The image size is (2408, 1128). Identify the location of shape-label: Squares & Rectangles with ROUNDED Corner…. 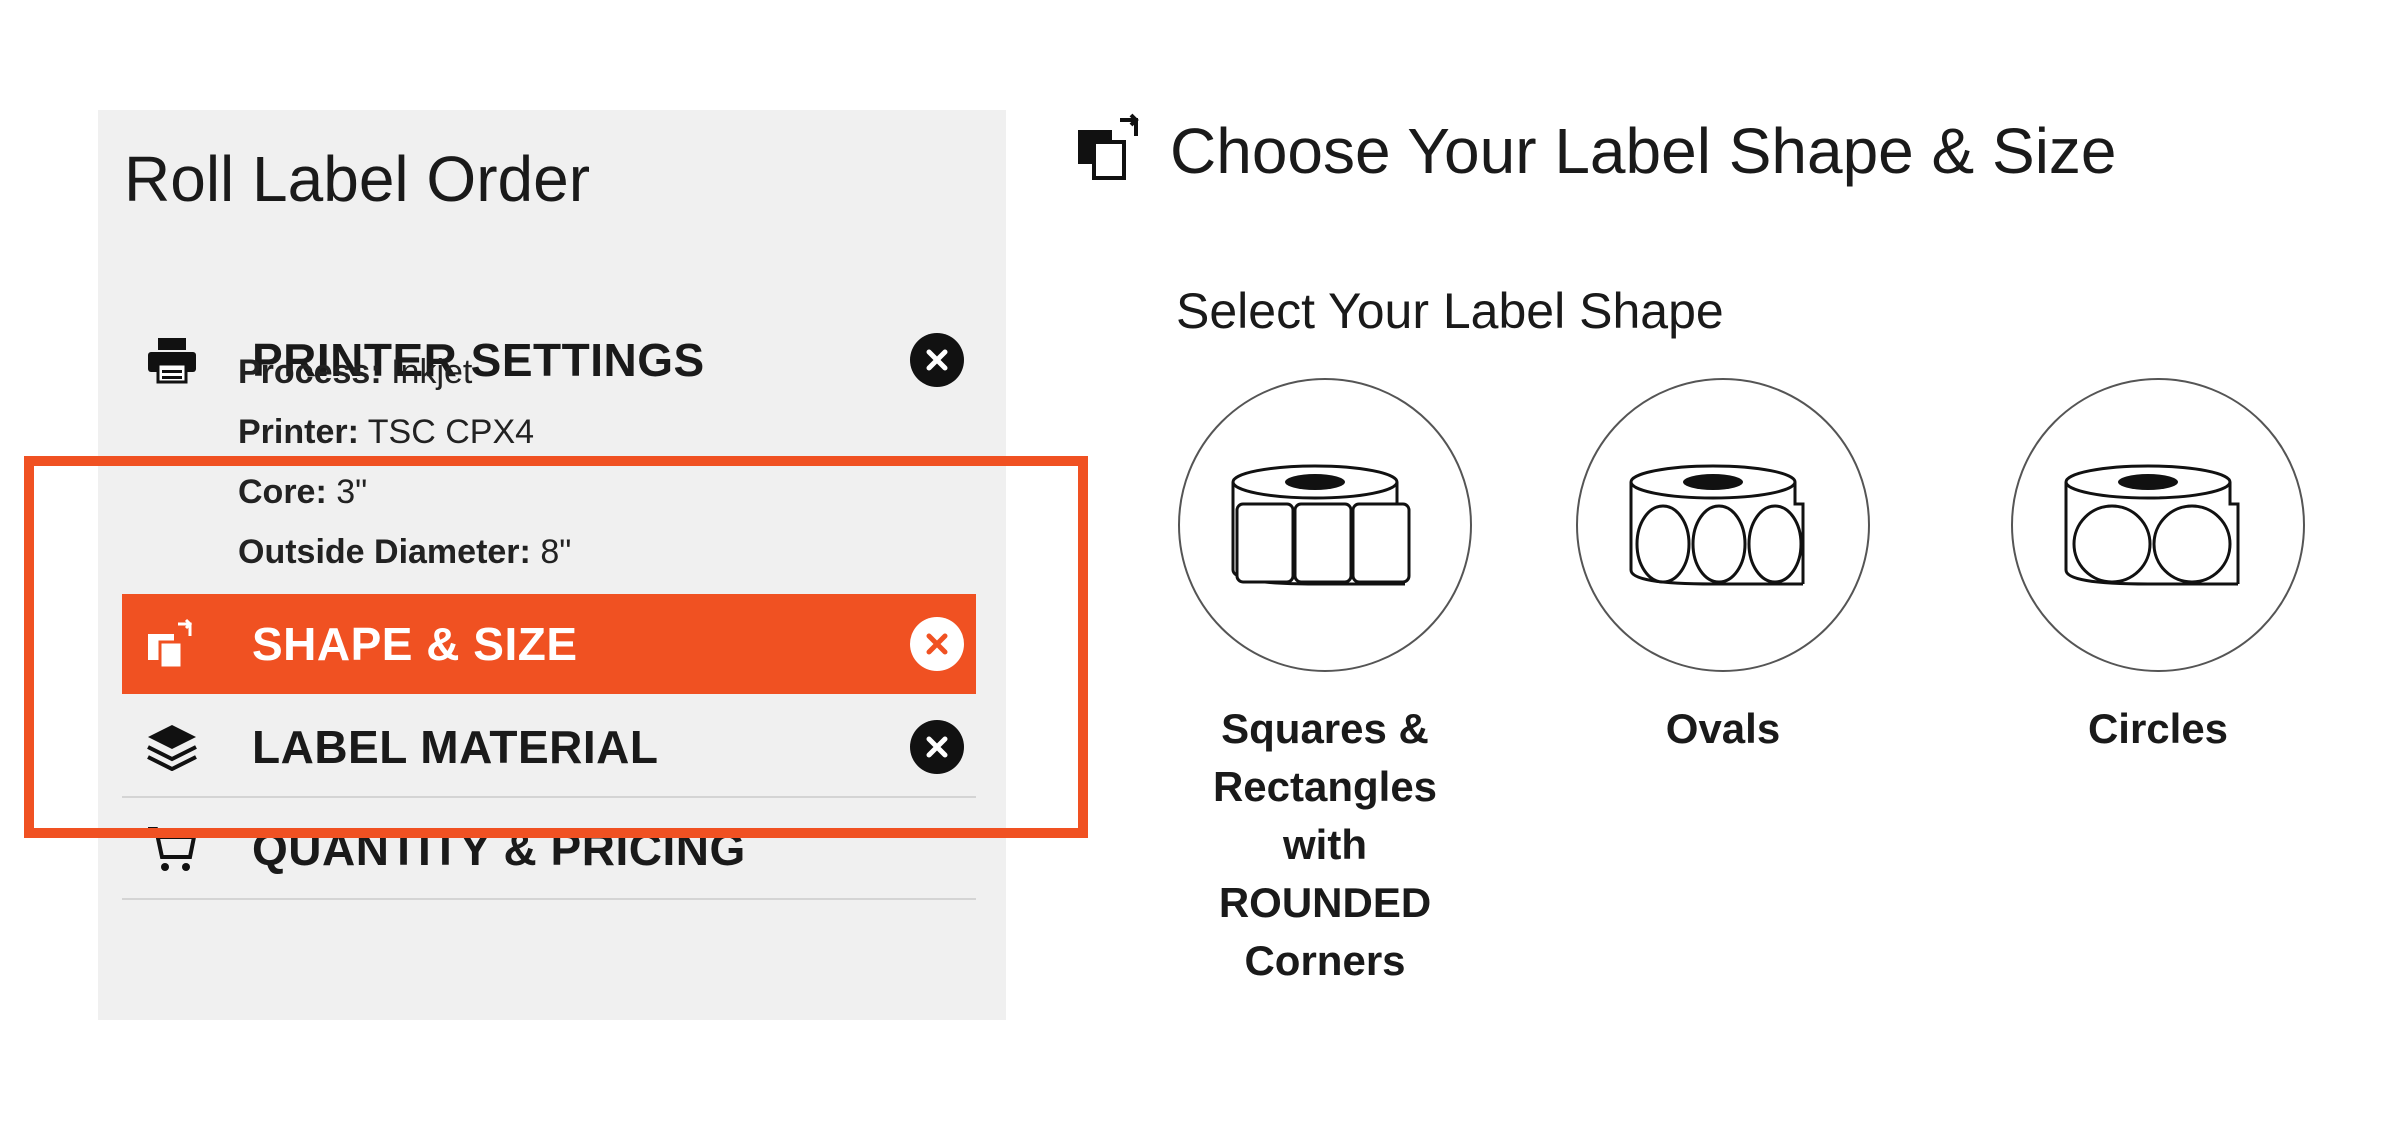
(1325, 844).